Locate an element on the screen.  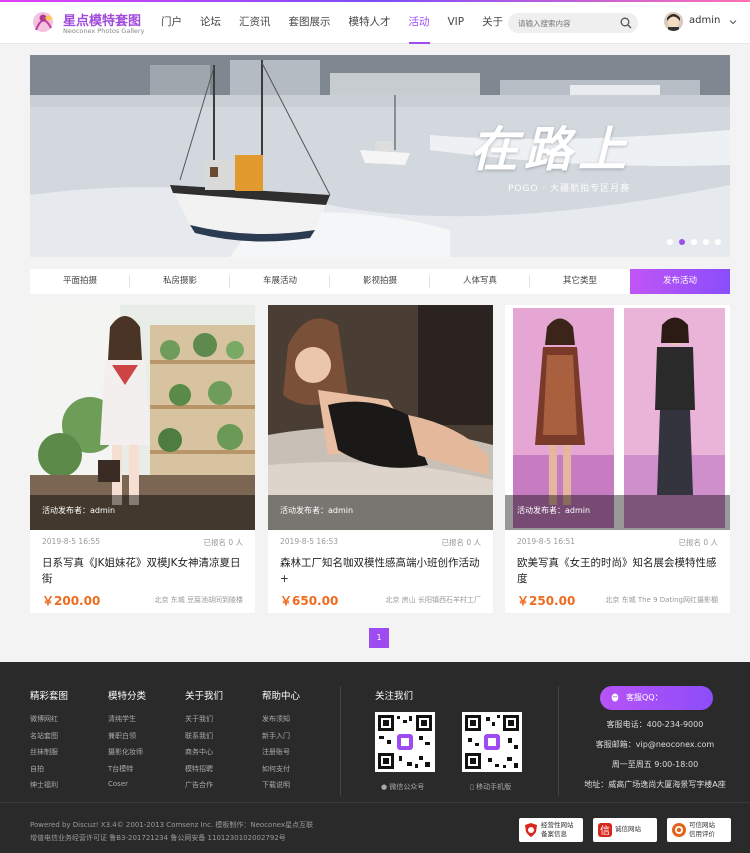
badge-text: 诚信网站 is located at coordinates (628, 829).